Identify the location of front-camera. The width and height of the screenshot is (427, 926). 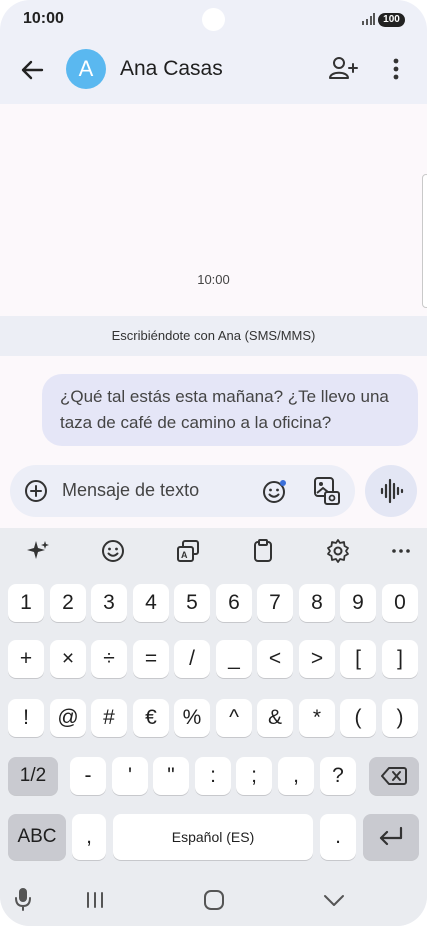
(213, 19).